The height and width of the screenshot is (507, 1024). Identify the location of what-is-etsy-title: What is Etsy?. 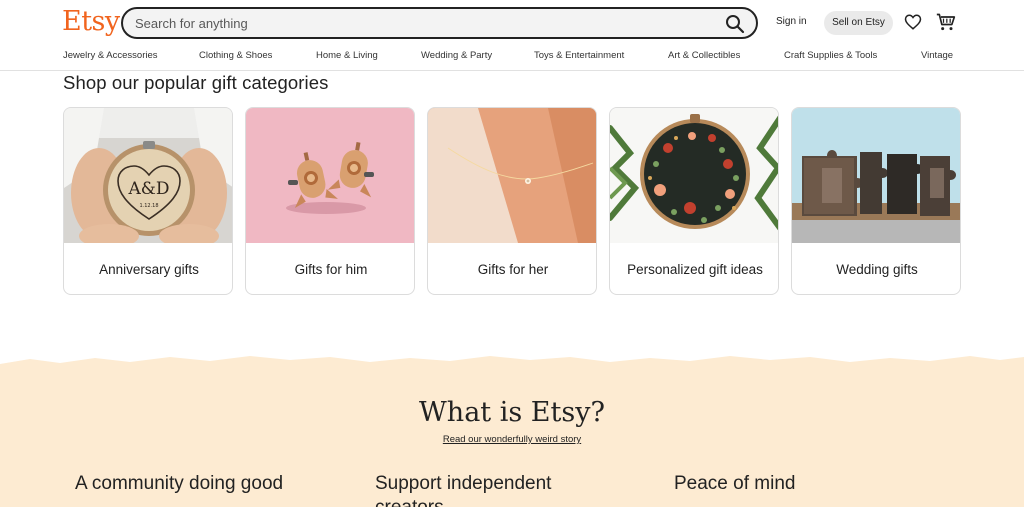
(512, 412).